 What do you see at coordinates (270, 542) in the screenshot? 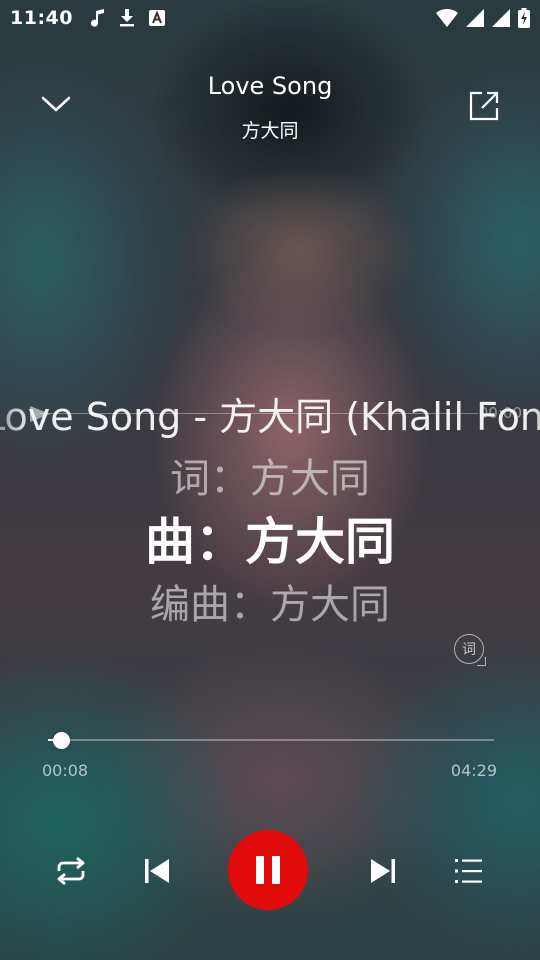
I see `lyric-line-current: 曲：方大同` at bounding box center [270, 542].